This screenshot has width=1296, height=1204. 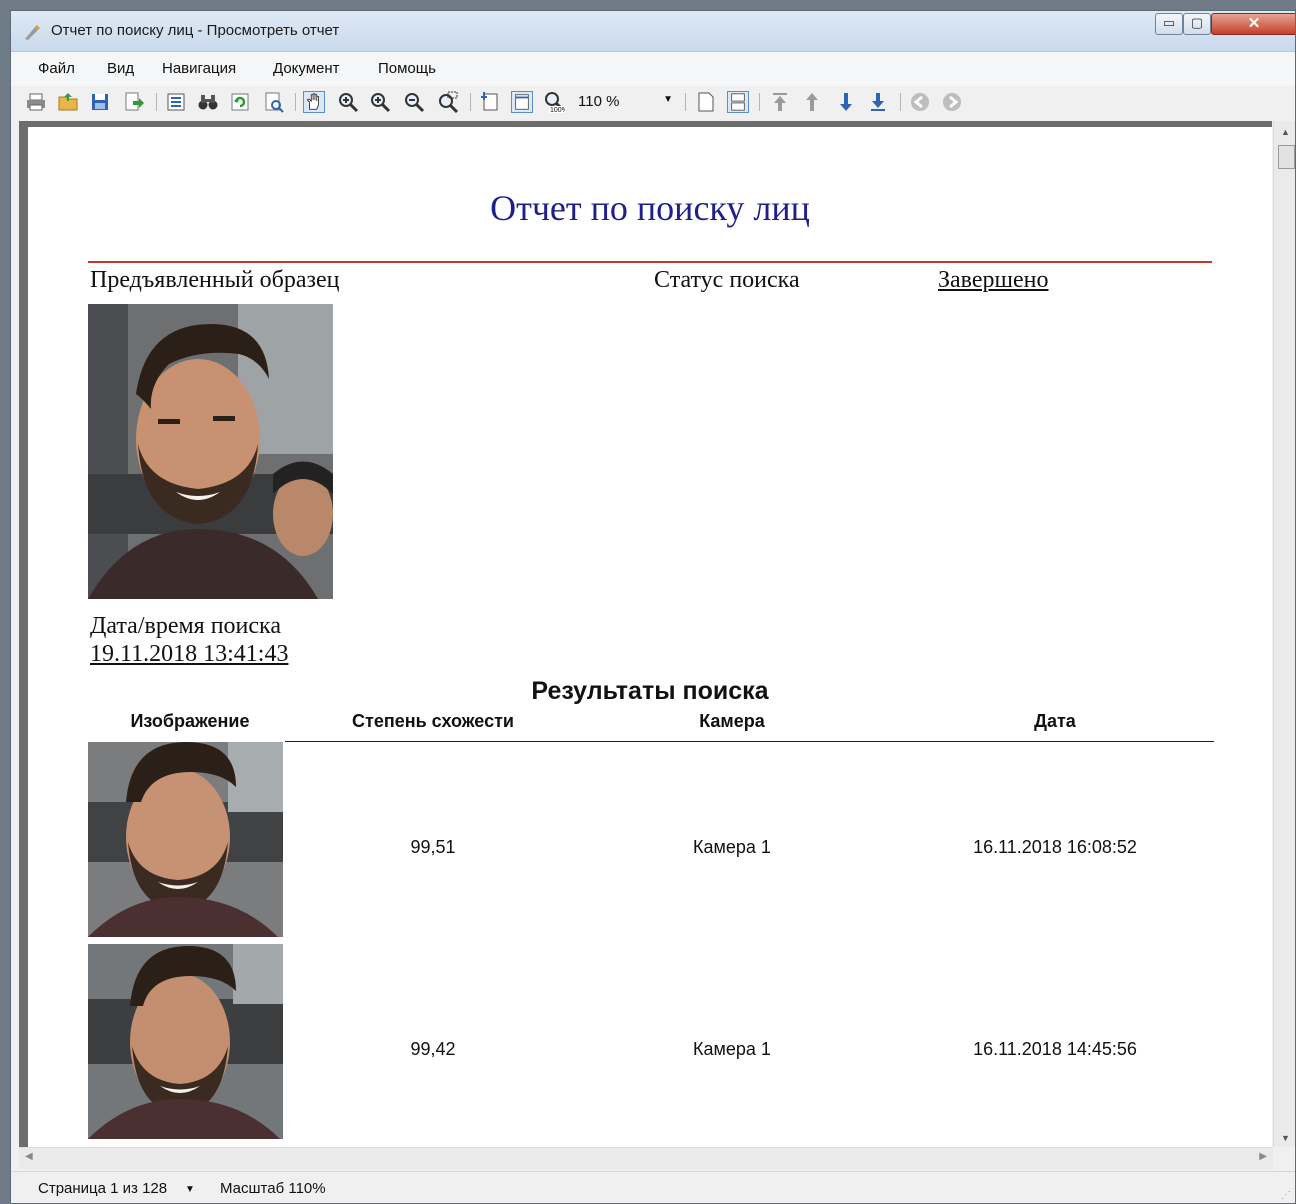 What do you see at coordinates (650, 262) in the screenshot?
I see `title-divider` at bounding box center [650, 262].